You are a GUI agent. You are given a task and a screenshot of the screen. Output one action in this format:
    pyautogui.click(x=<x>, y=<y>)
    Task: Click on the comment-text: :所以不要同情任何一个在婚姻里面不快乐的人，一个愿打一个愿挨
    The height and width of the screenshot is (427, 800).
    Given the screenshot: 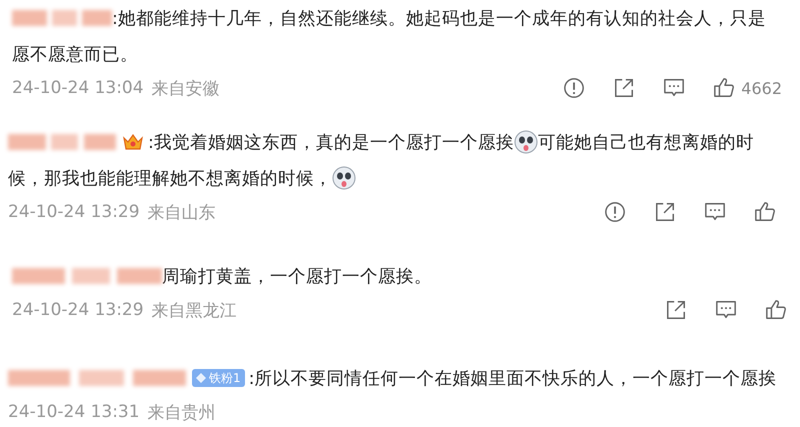 What is the action you would take?
    pyautogui.click(x=512, y=379)
    